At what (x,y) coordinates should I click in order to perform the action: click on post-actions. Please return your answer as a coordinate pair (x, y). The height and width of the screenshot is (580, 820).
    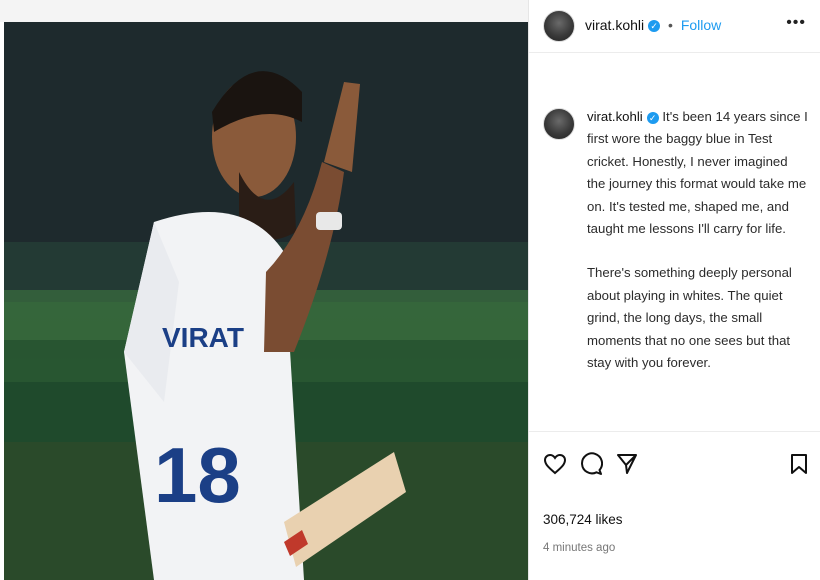
    Looking at the image, I should click on (674, 467).